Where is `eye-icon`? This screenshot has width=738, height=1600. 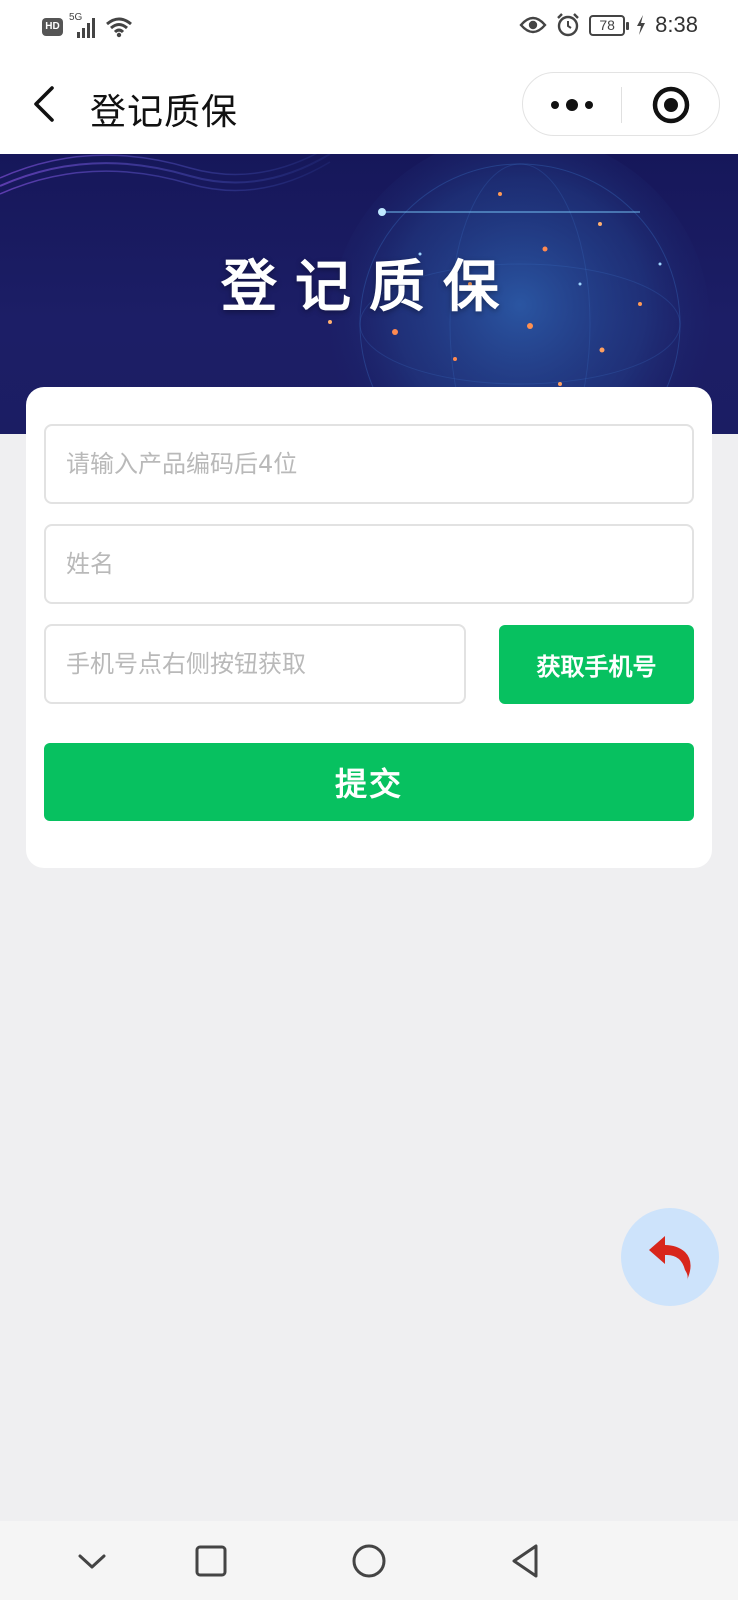
eye-icon is located at coordinates (533, 25).